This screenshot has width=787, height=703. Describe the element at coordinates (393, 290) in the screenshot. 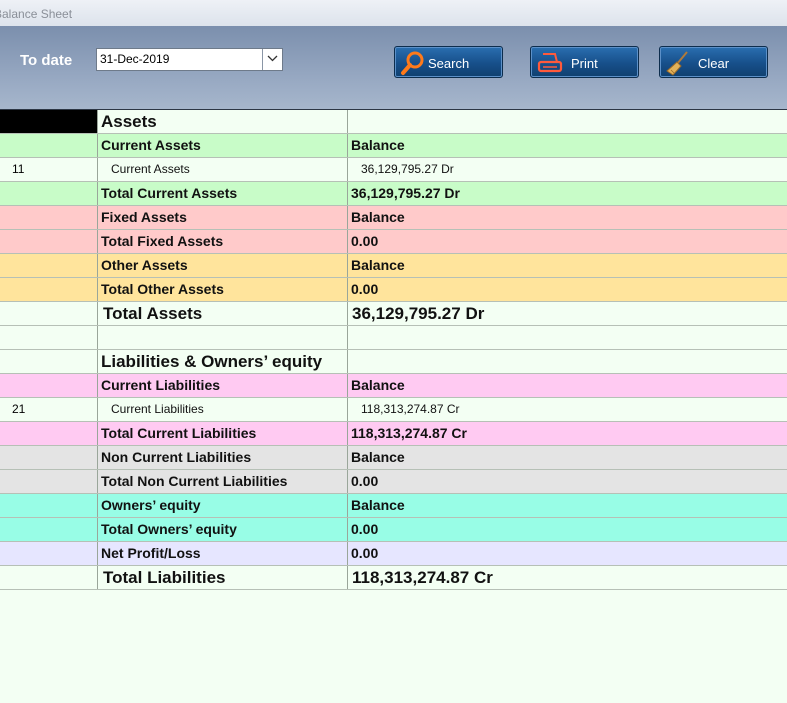

I see `group-total-row: Total Other Assets 0.00` at that location.